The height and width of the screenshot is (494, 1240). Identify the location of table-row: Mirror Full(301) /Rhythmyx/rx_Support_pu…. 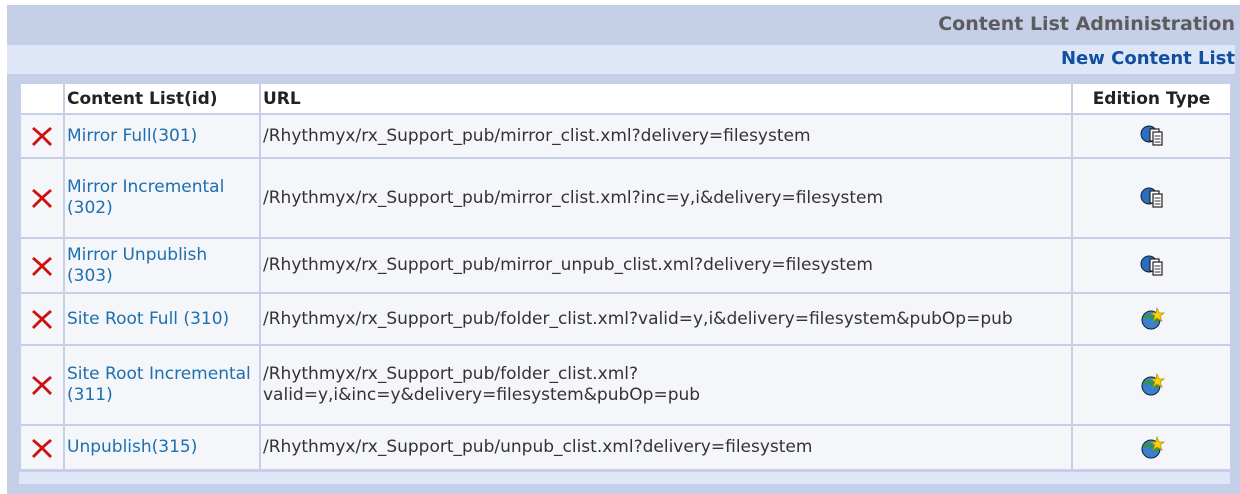
(625, 136).